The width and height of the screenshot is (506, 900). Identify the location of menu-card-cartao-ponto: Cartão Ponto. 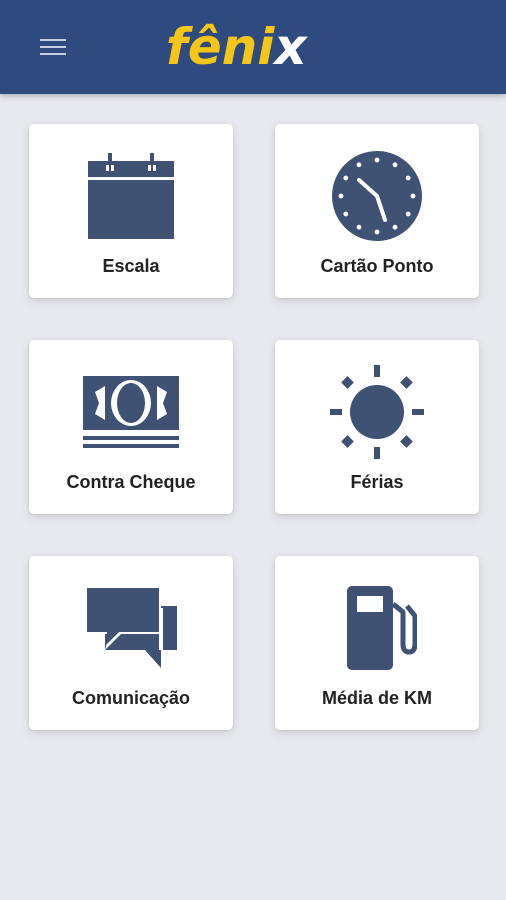
(377, 211).